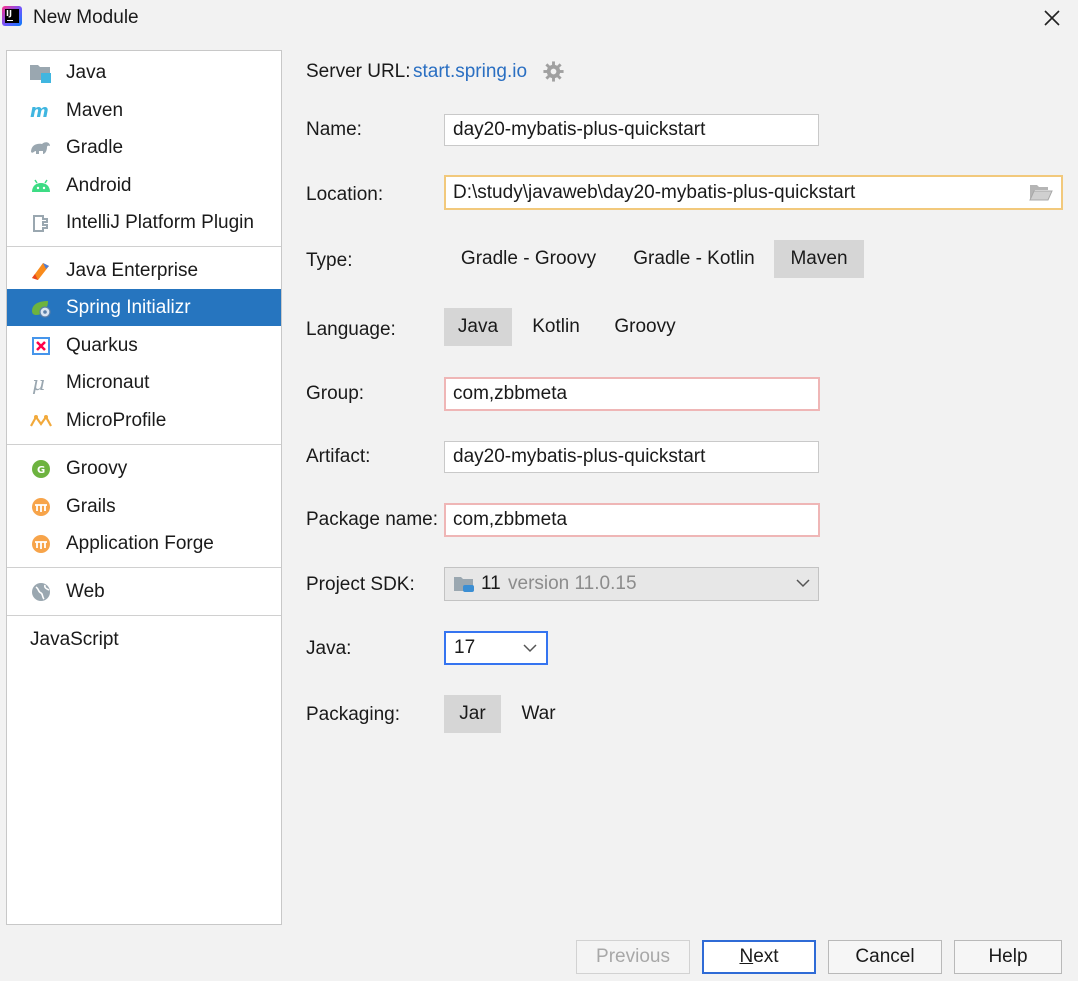 This screenshot has width=1078, height=981. I want to click on maven-icon: m, so click(41, 111).